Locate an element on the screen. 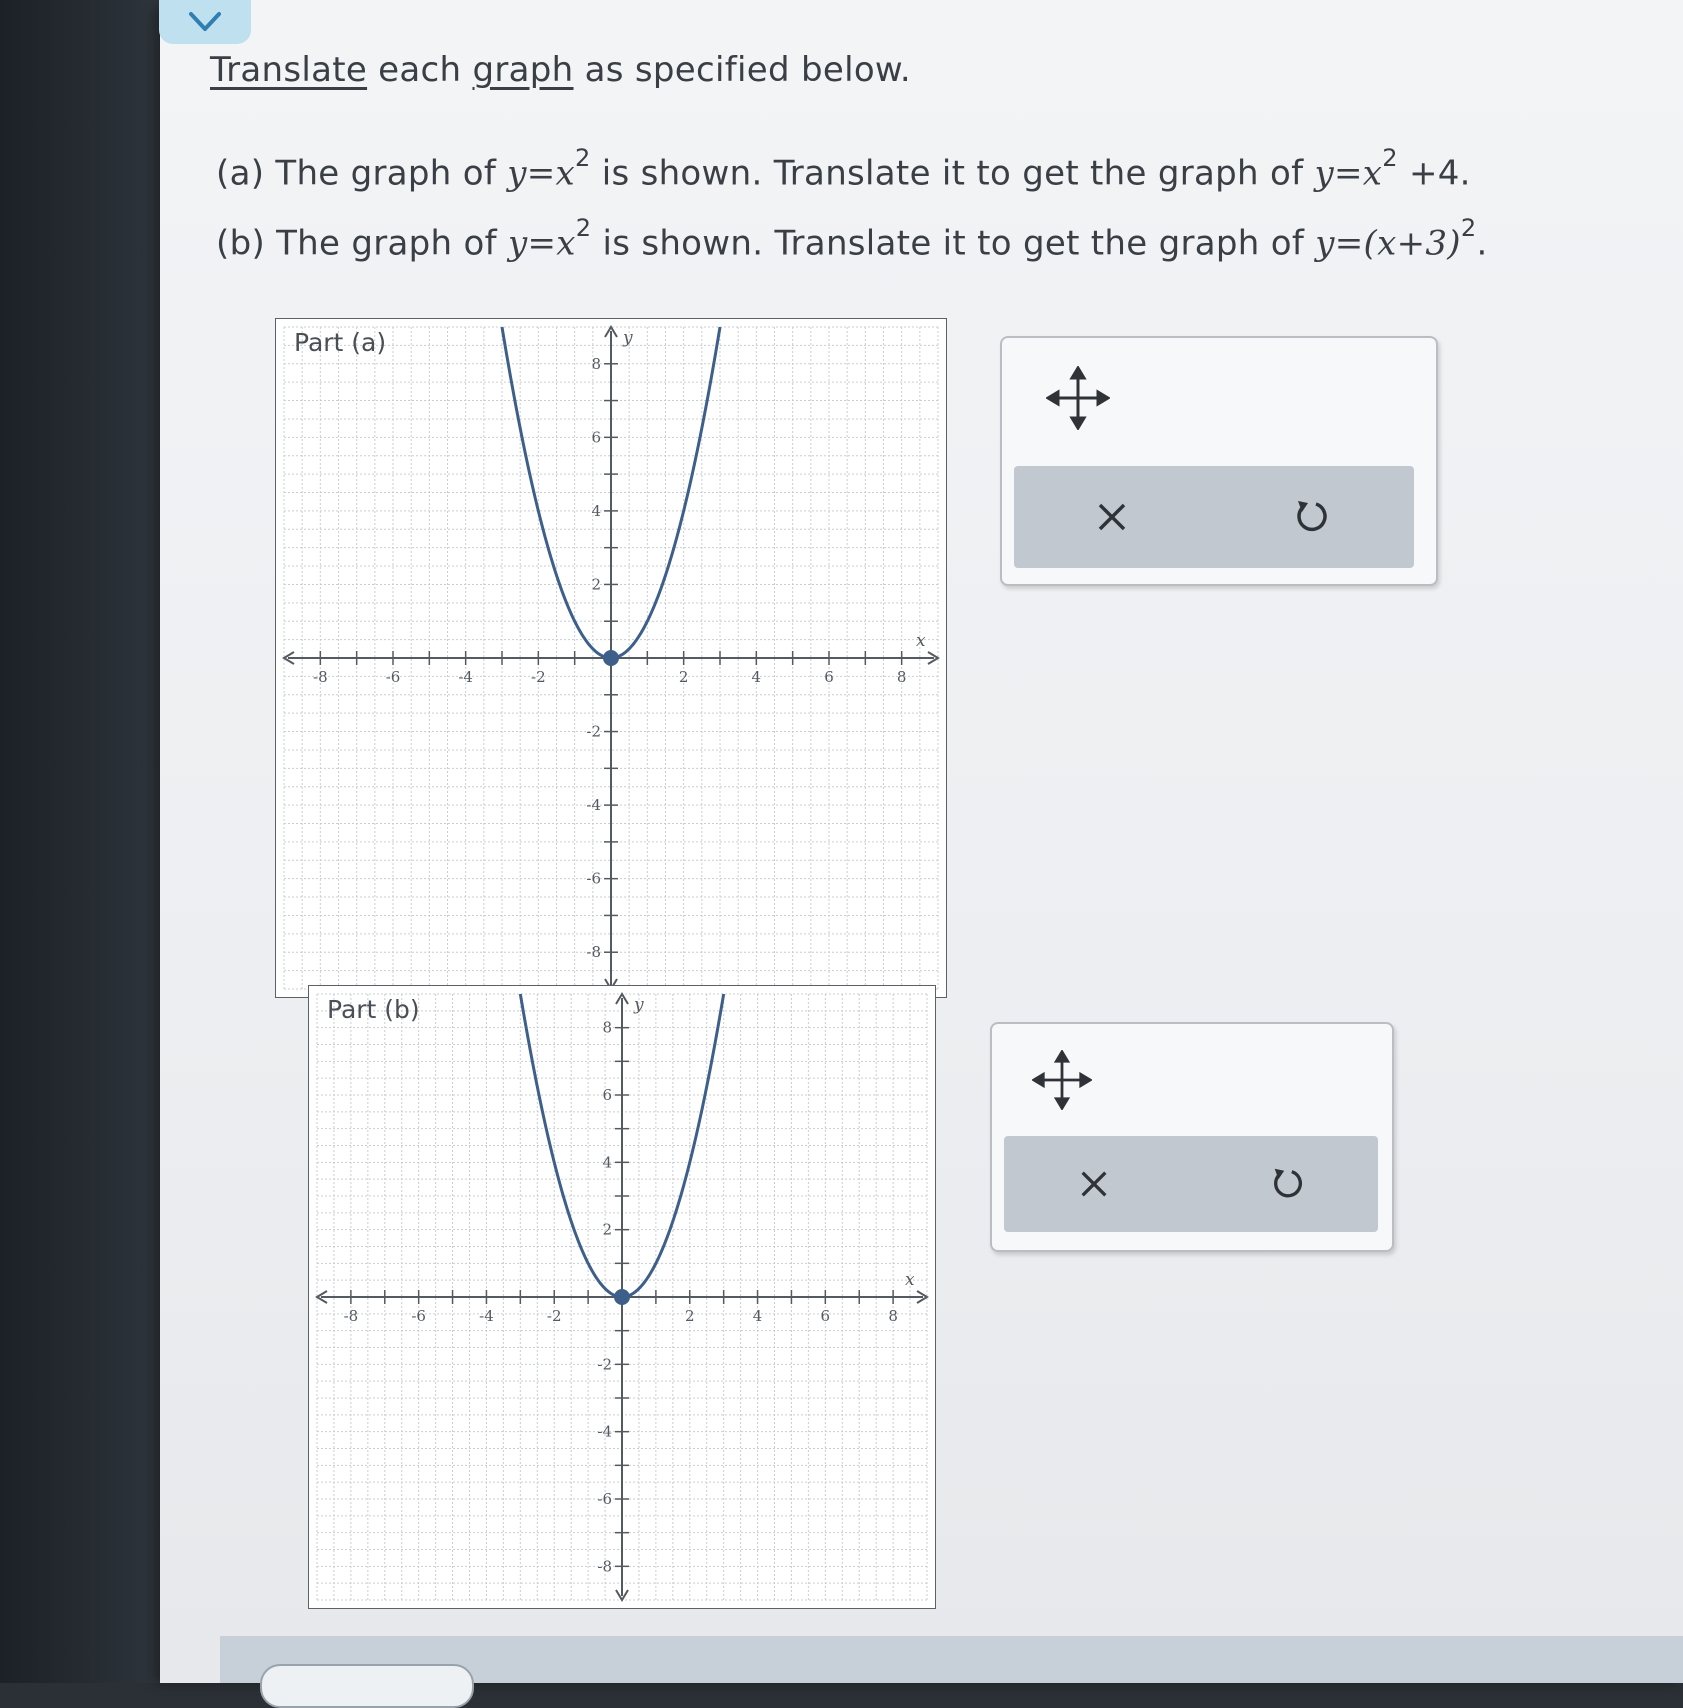 The height and width of the screenshot is (1708, 1683). instruction-text: Translate each graph as specified below. is located at coordinates (561, 70).